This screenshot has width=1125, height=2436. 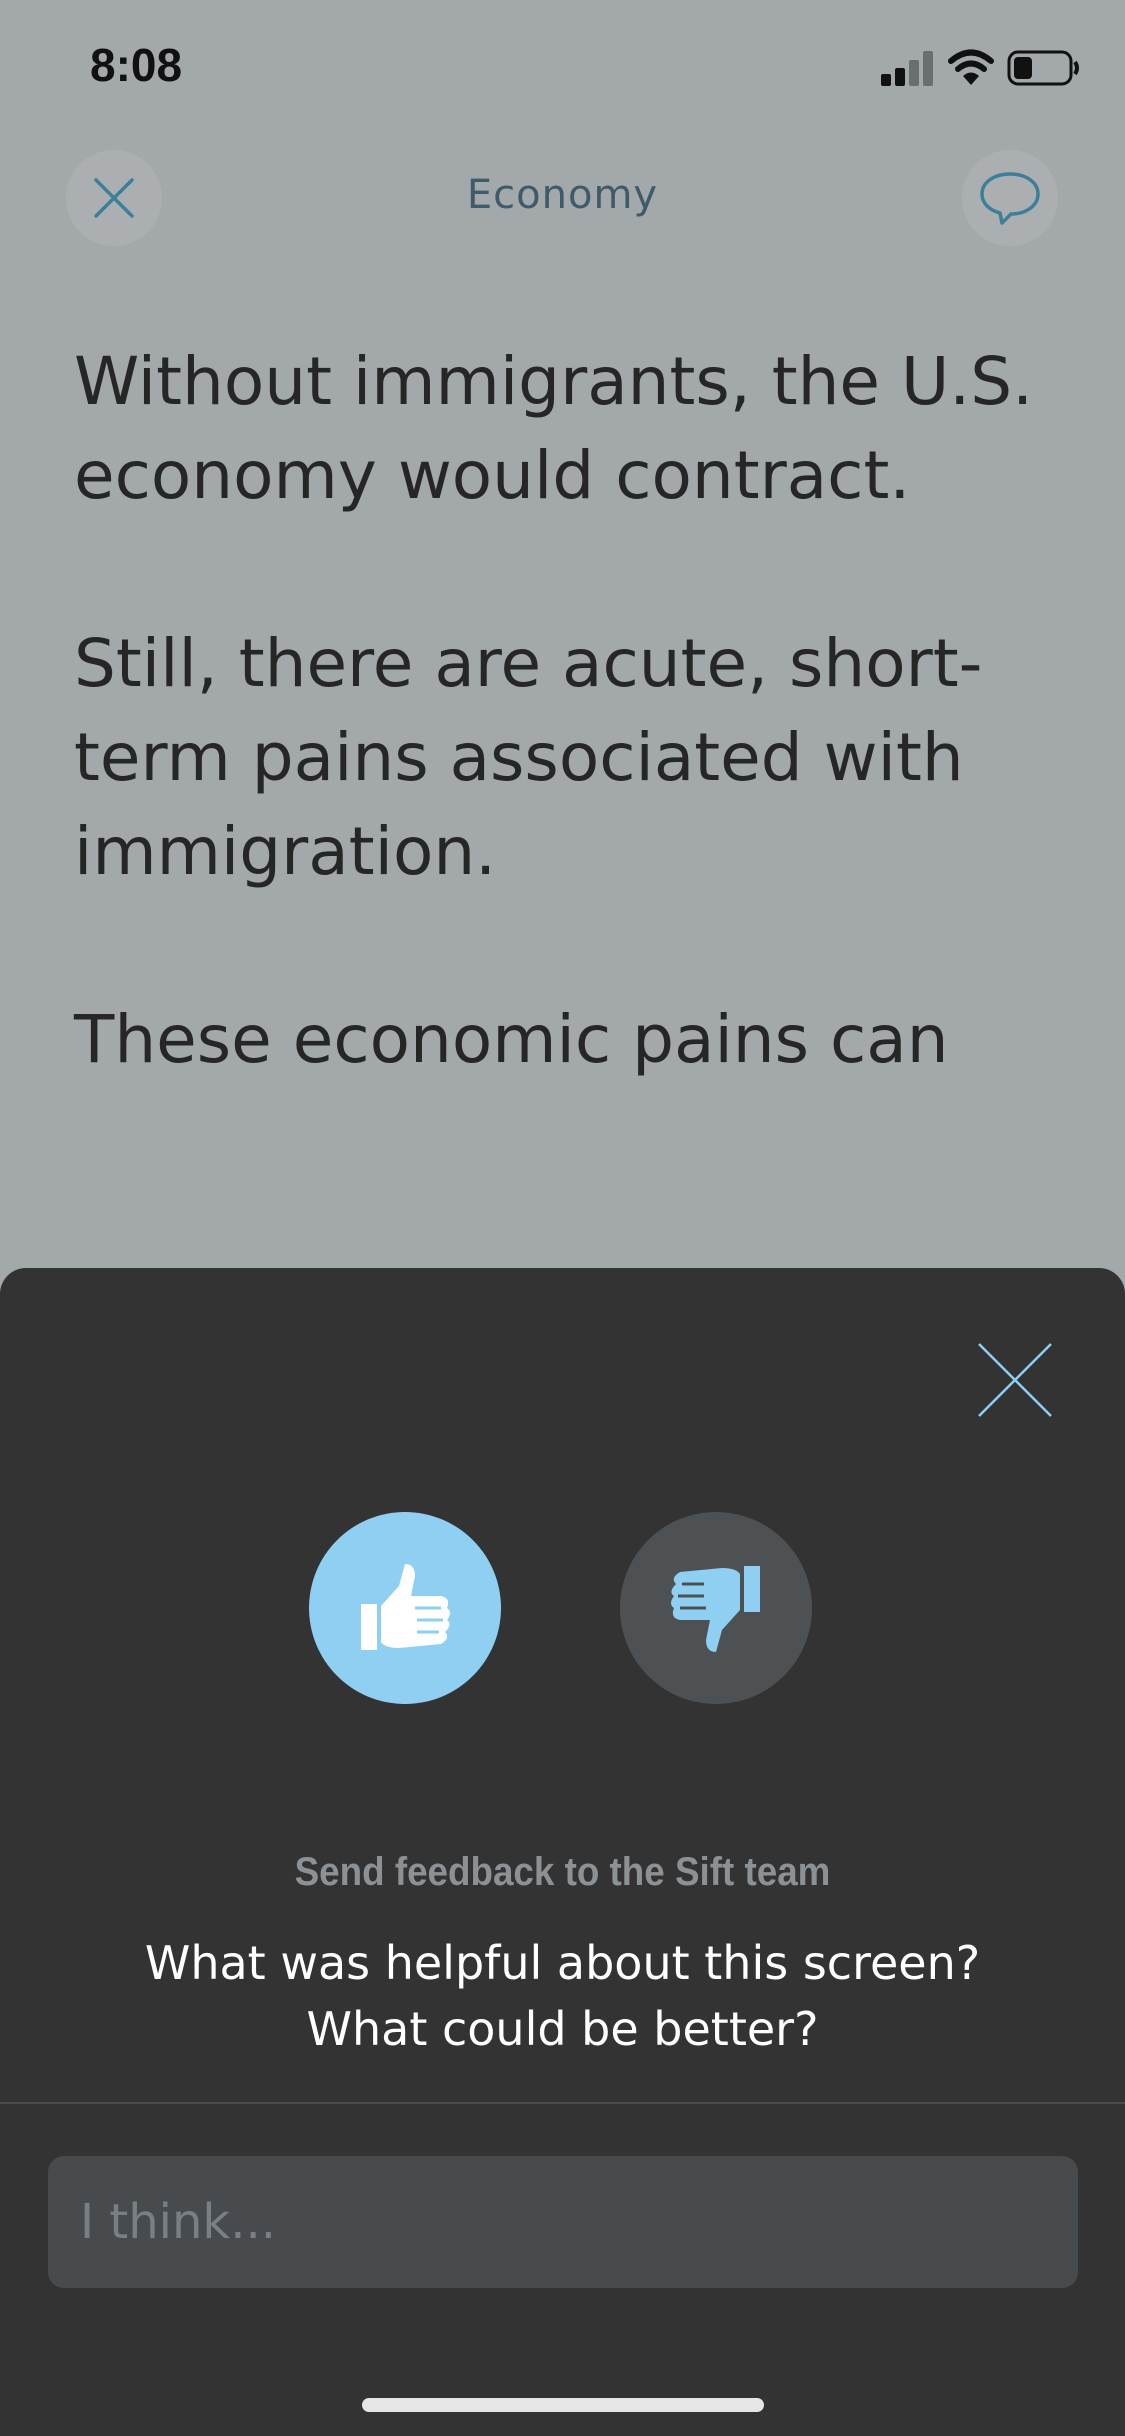 I want to click on comment-button, so click(x=1010, y=198).